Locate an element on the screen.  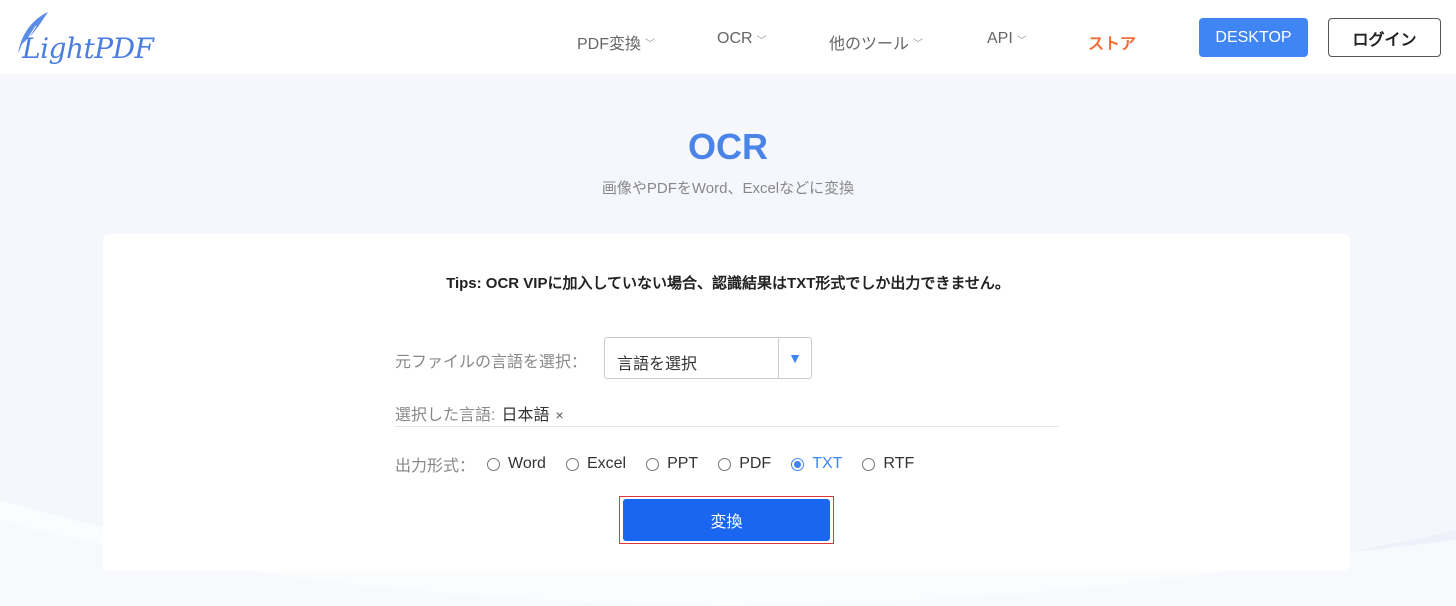
nav-pdf-convert: PDF変換 ﹀ is located at coordinates (616, 42).